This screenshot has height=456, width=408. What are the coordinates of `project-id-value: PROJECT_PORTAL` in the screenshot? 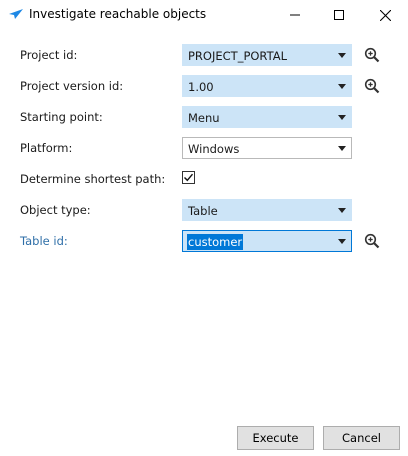 It's located at (237, 56).